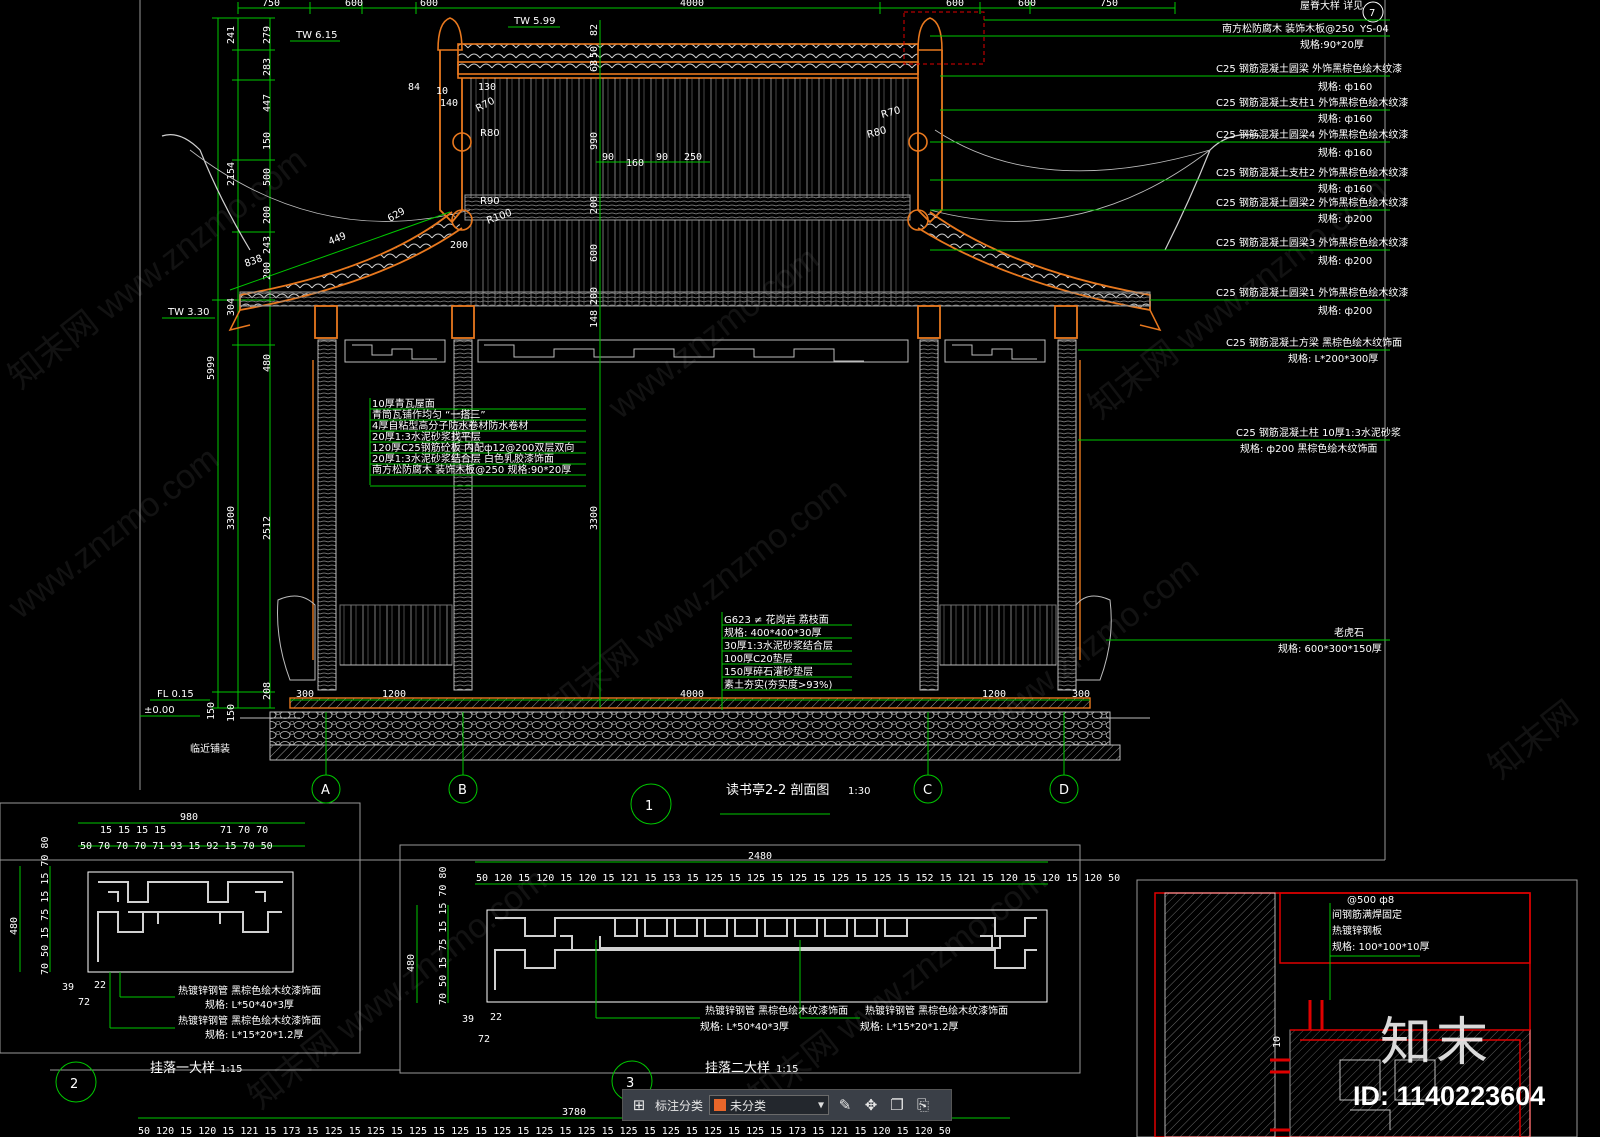 This screenshot has width=1600, height=1137. What do you see at coordinates (74, 1084) in the screenshot?
I see `detail2-number: 2` at bounding box center [74, 1084].